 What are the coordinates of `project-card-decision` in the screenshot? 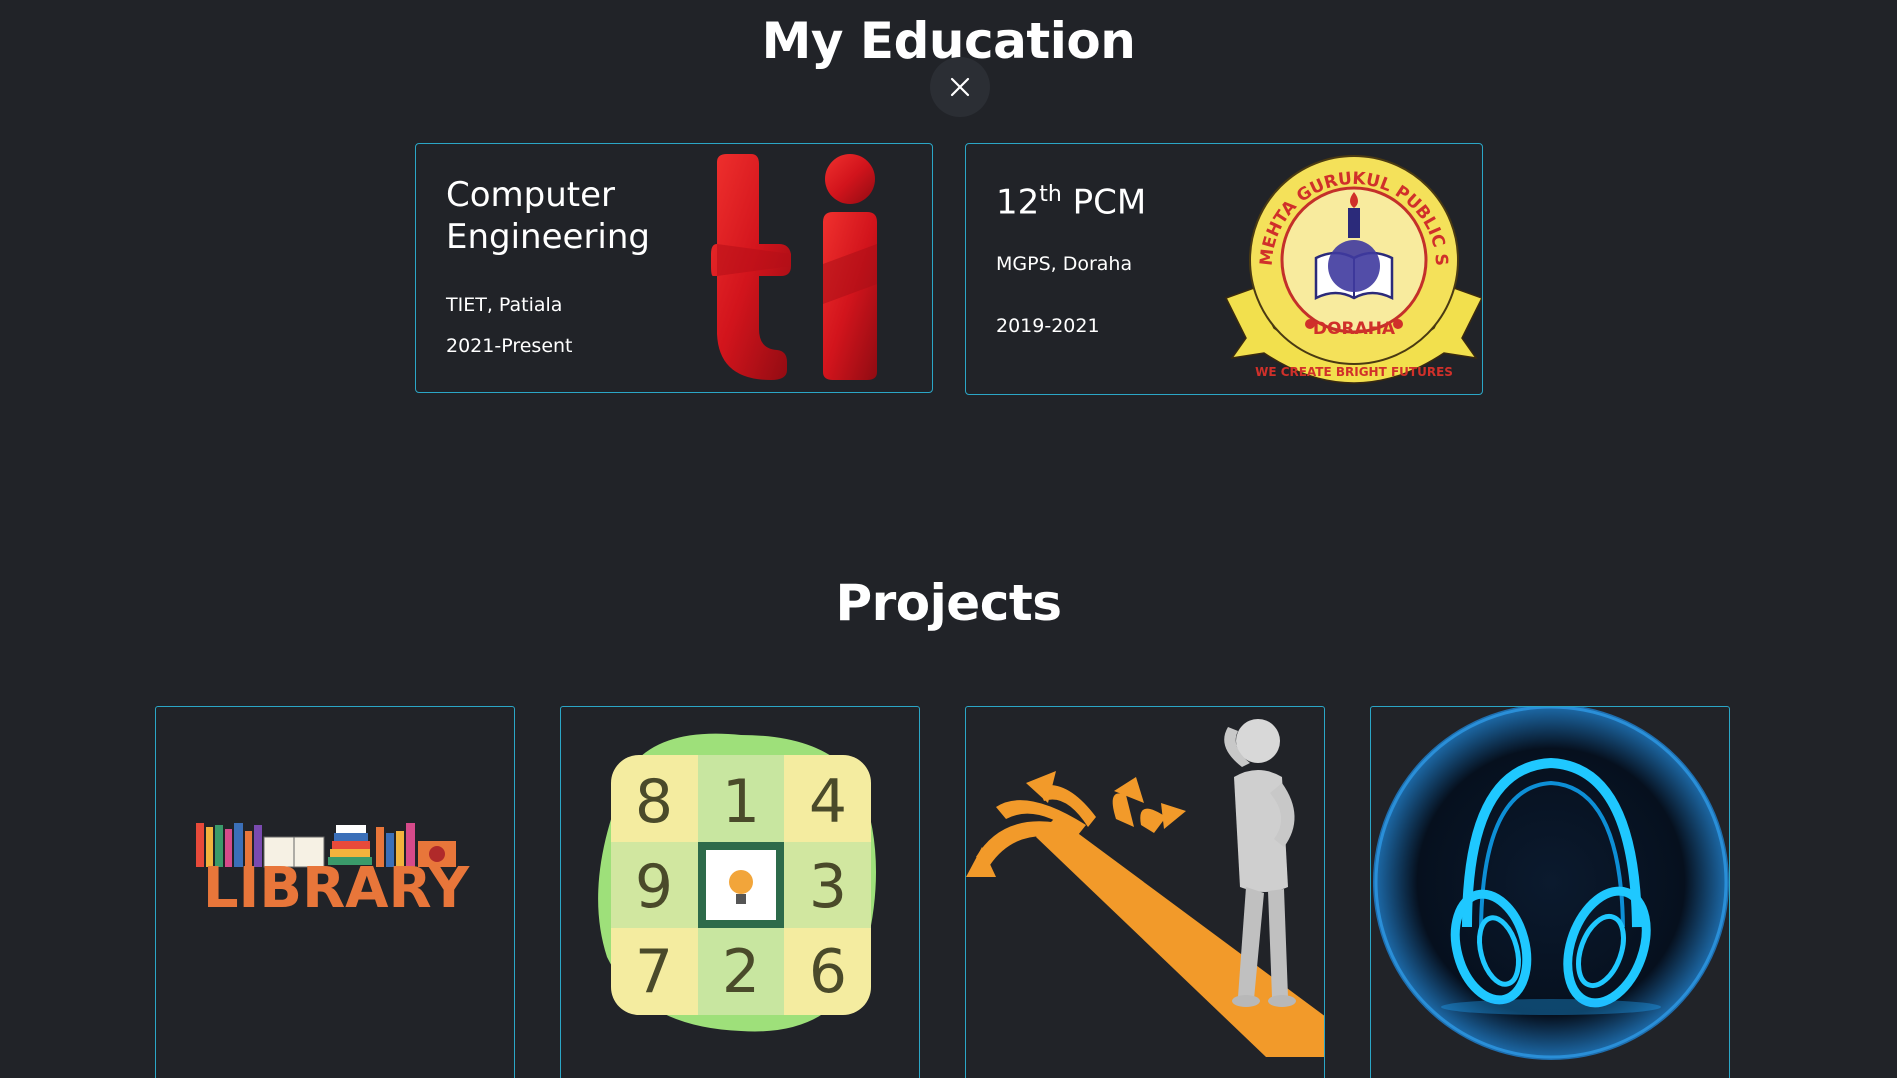 It's located at (1145, 892).